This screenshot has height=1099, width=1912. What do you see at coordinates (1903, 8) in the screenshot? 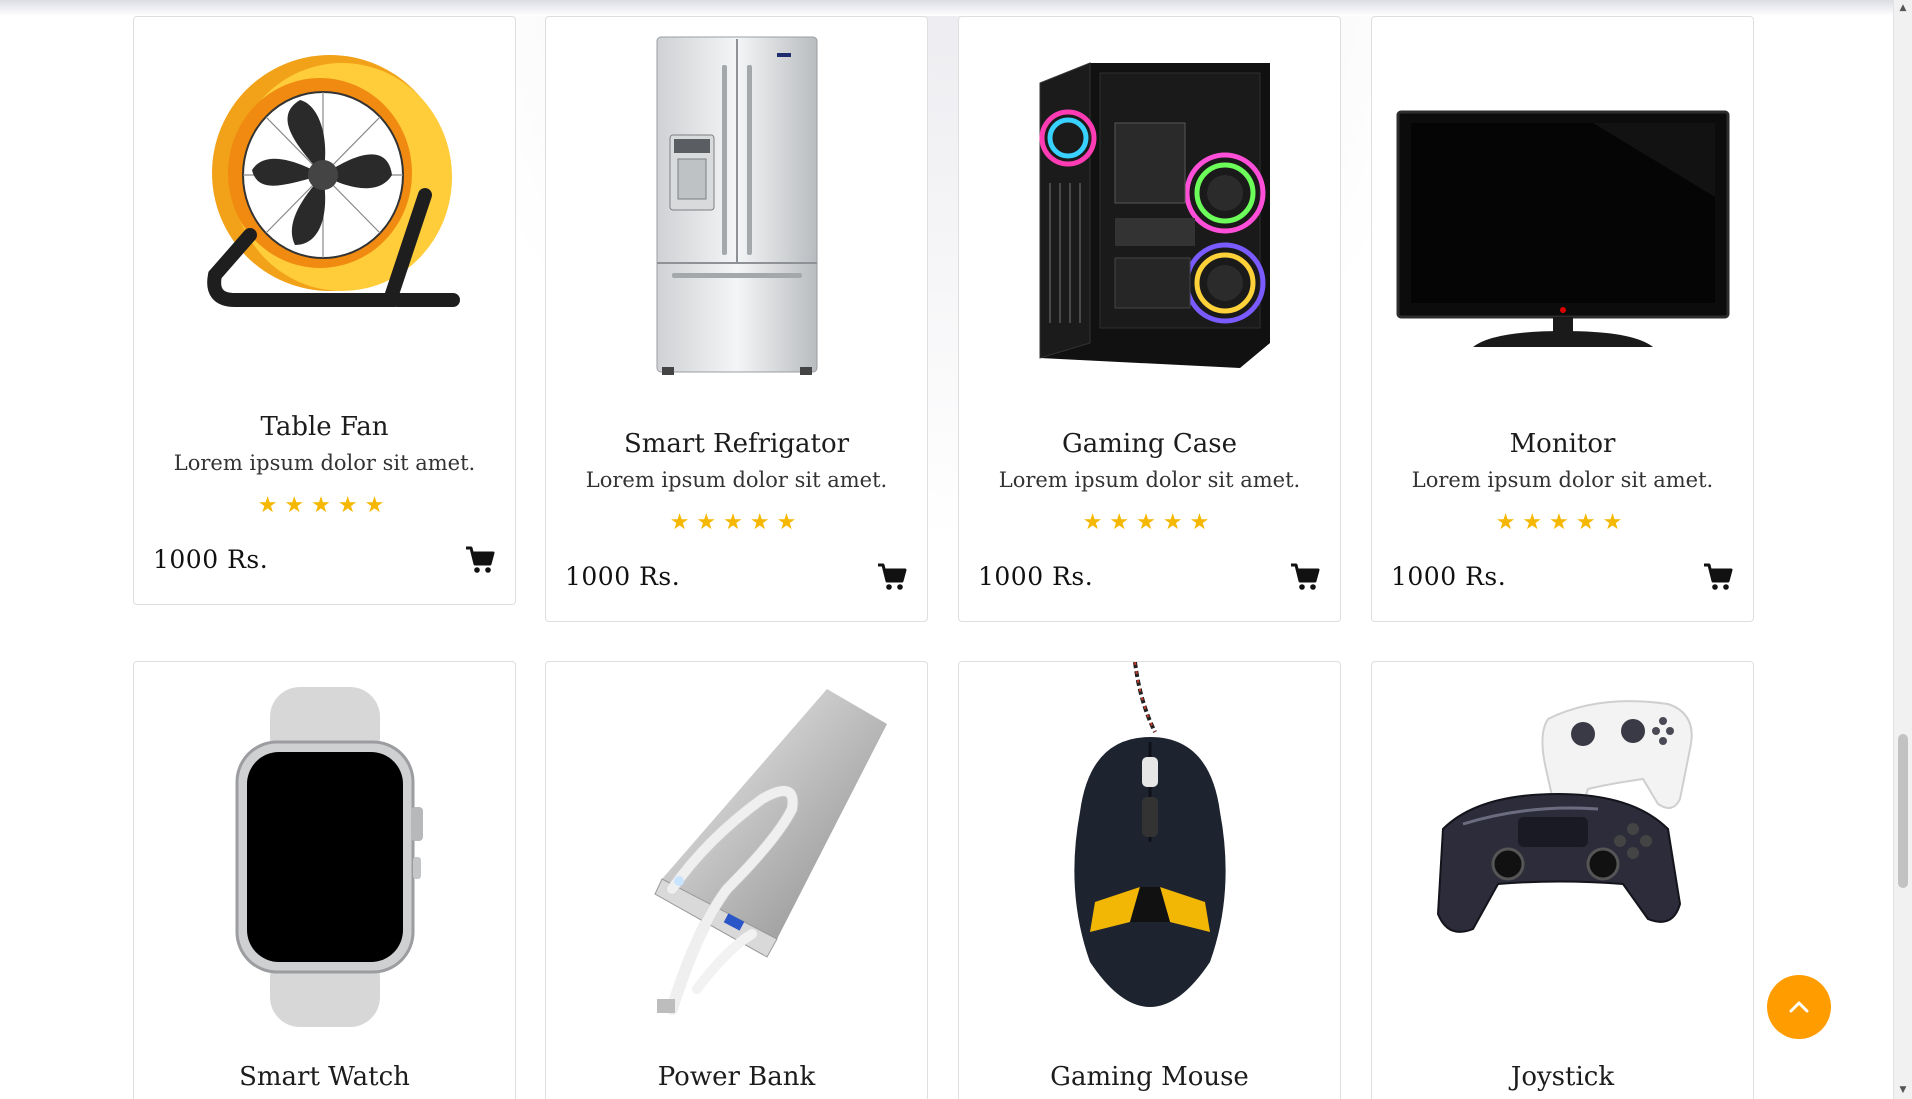
I see `scroll-up-arrow-icon: ▲` at bounding box center [1903, 8].